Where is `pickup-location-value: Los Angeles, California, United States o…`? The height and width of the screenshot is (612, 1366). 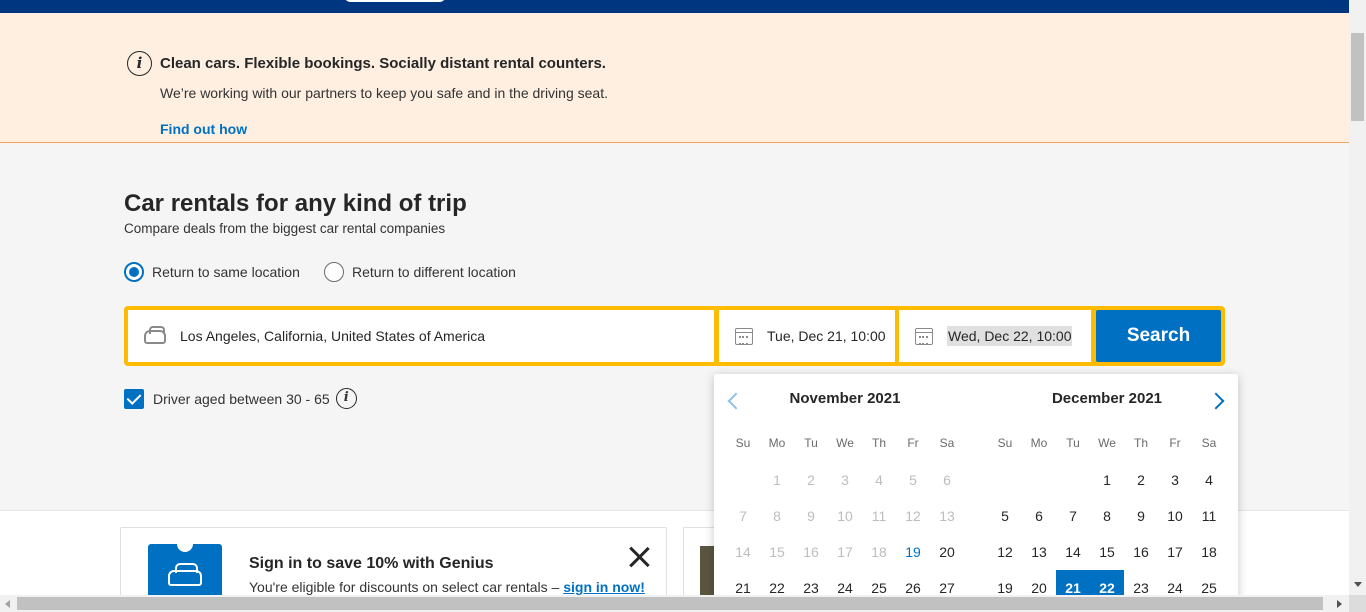
pickup-location-value: Los Angeles, California, United States o… is located at coordinates (333, 336).